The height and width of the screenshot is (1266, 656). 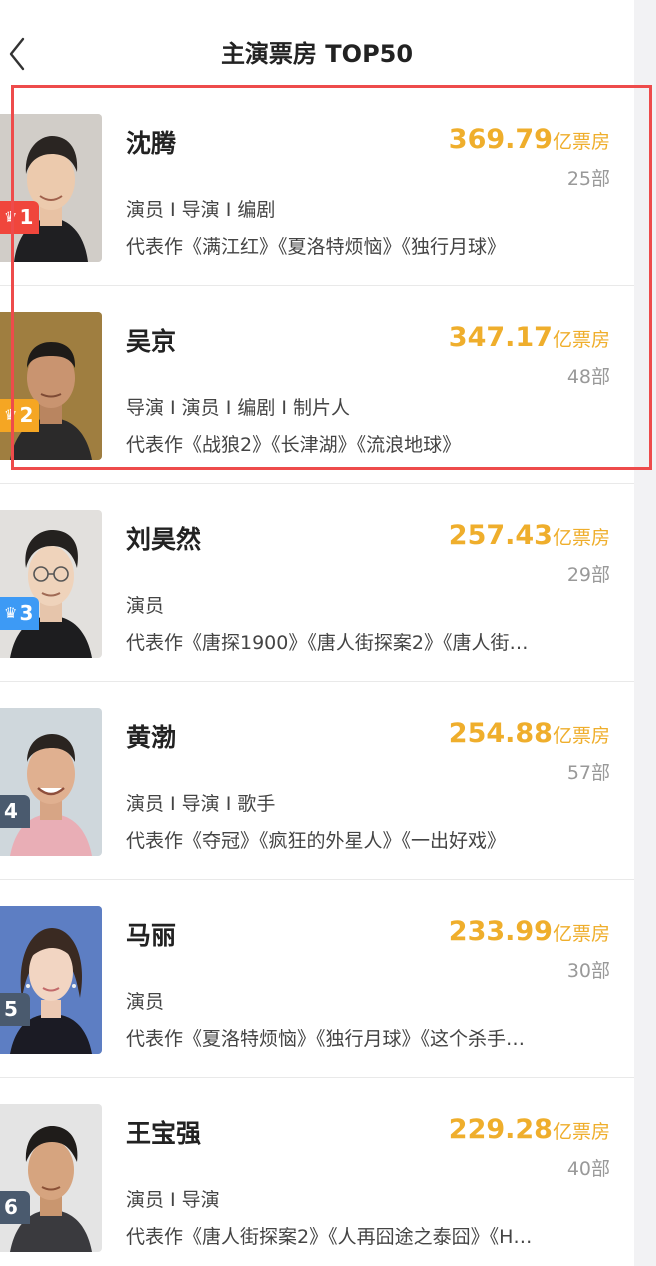 I want to click on box-office-value: 254.88, so click(x=500, y=733).